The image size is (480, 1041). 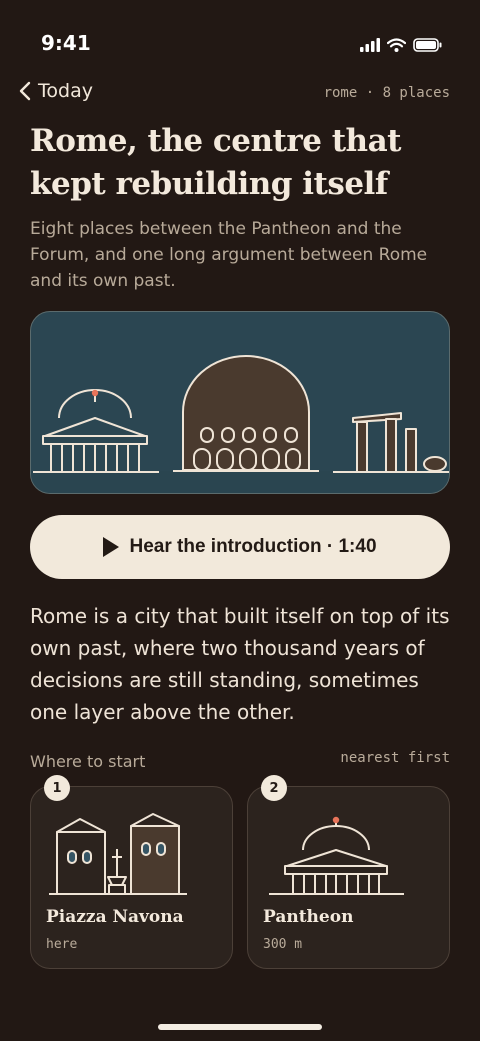 What do you see at coordinates (246, 413) in the screenshot?
I see `colosseum-icon` at bounding box center [246, 413].